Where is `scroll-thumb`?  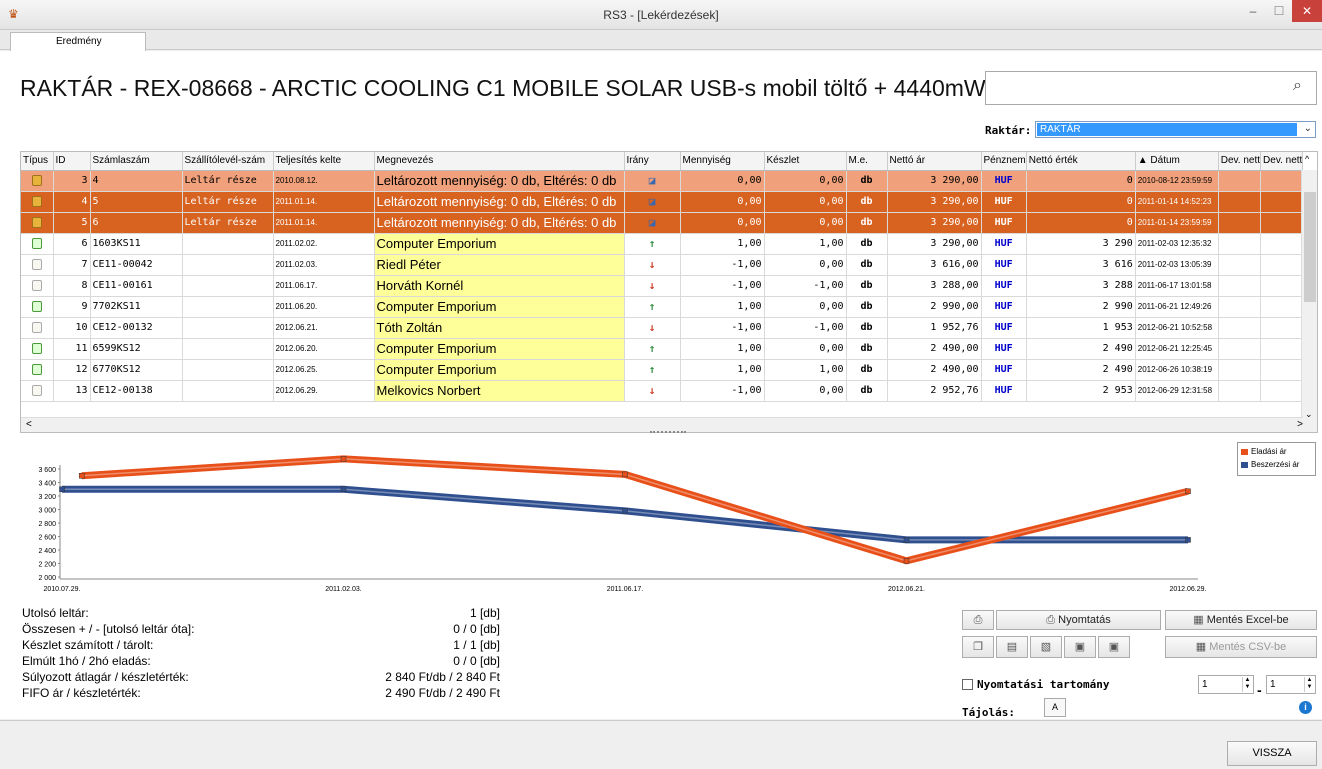 scroll-thumb is located at coordinates (1310, 247).